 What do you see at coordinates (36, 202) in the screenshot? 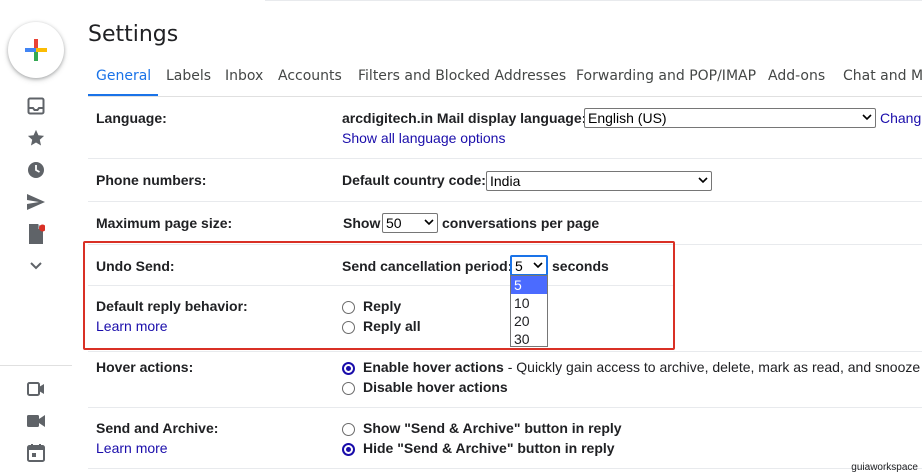
I see `sent-icon` at bounding box center [36, 202].